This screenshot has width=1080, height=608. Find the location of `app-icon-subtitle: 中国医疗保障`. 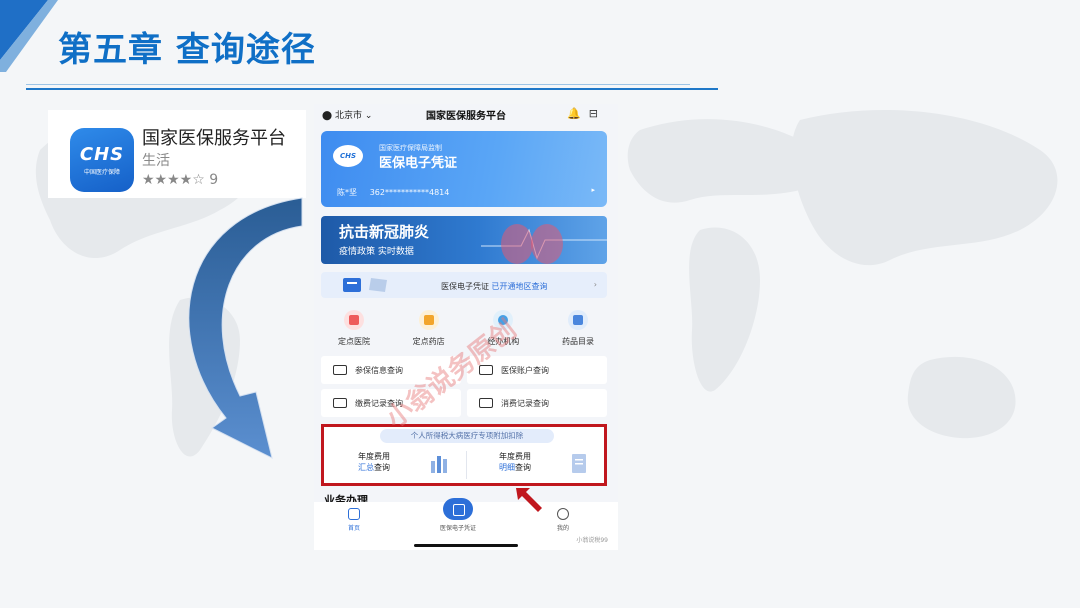

app-icon-subtitle: 中国医疗保障 is located at coordinates (101, 172).